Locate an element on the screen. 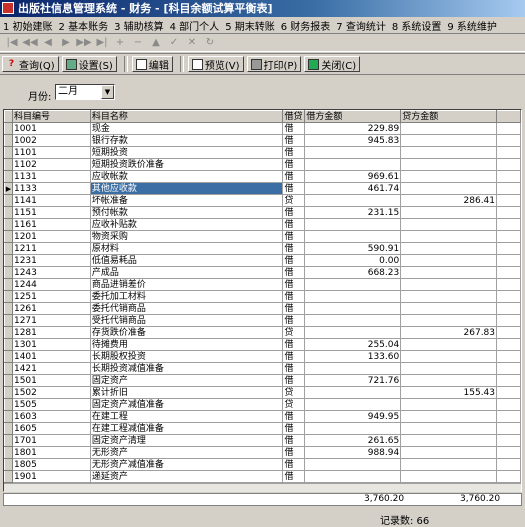  last-record-icon: ▶| is located at coordinates (102, 43).